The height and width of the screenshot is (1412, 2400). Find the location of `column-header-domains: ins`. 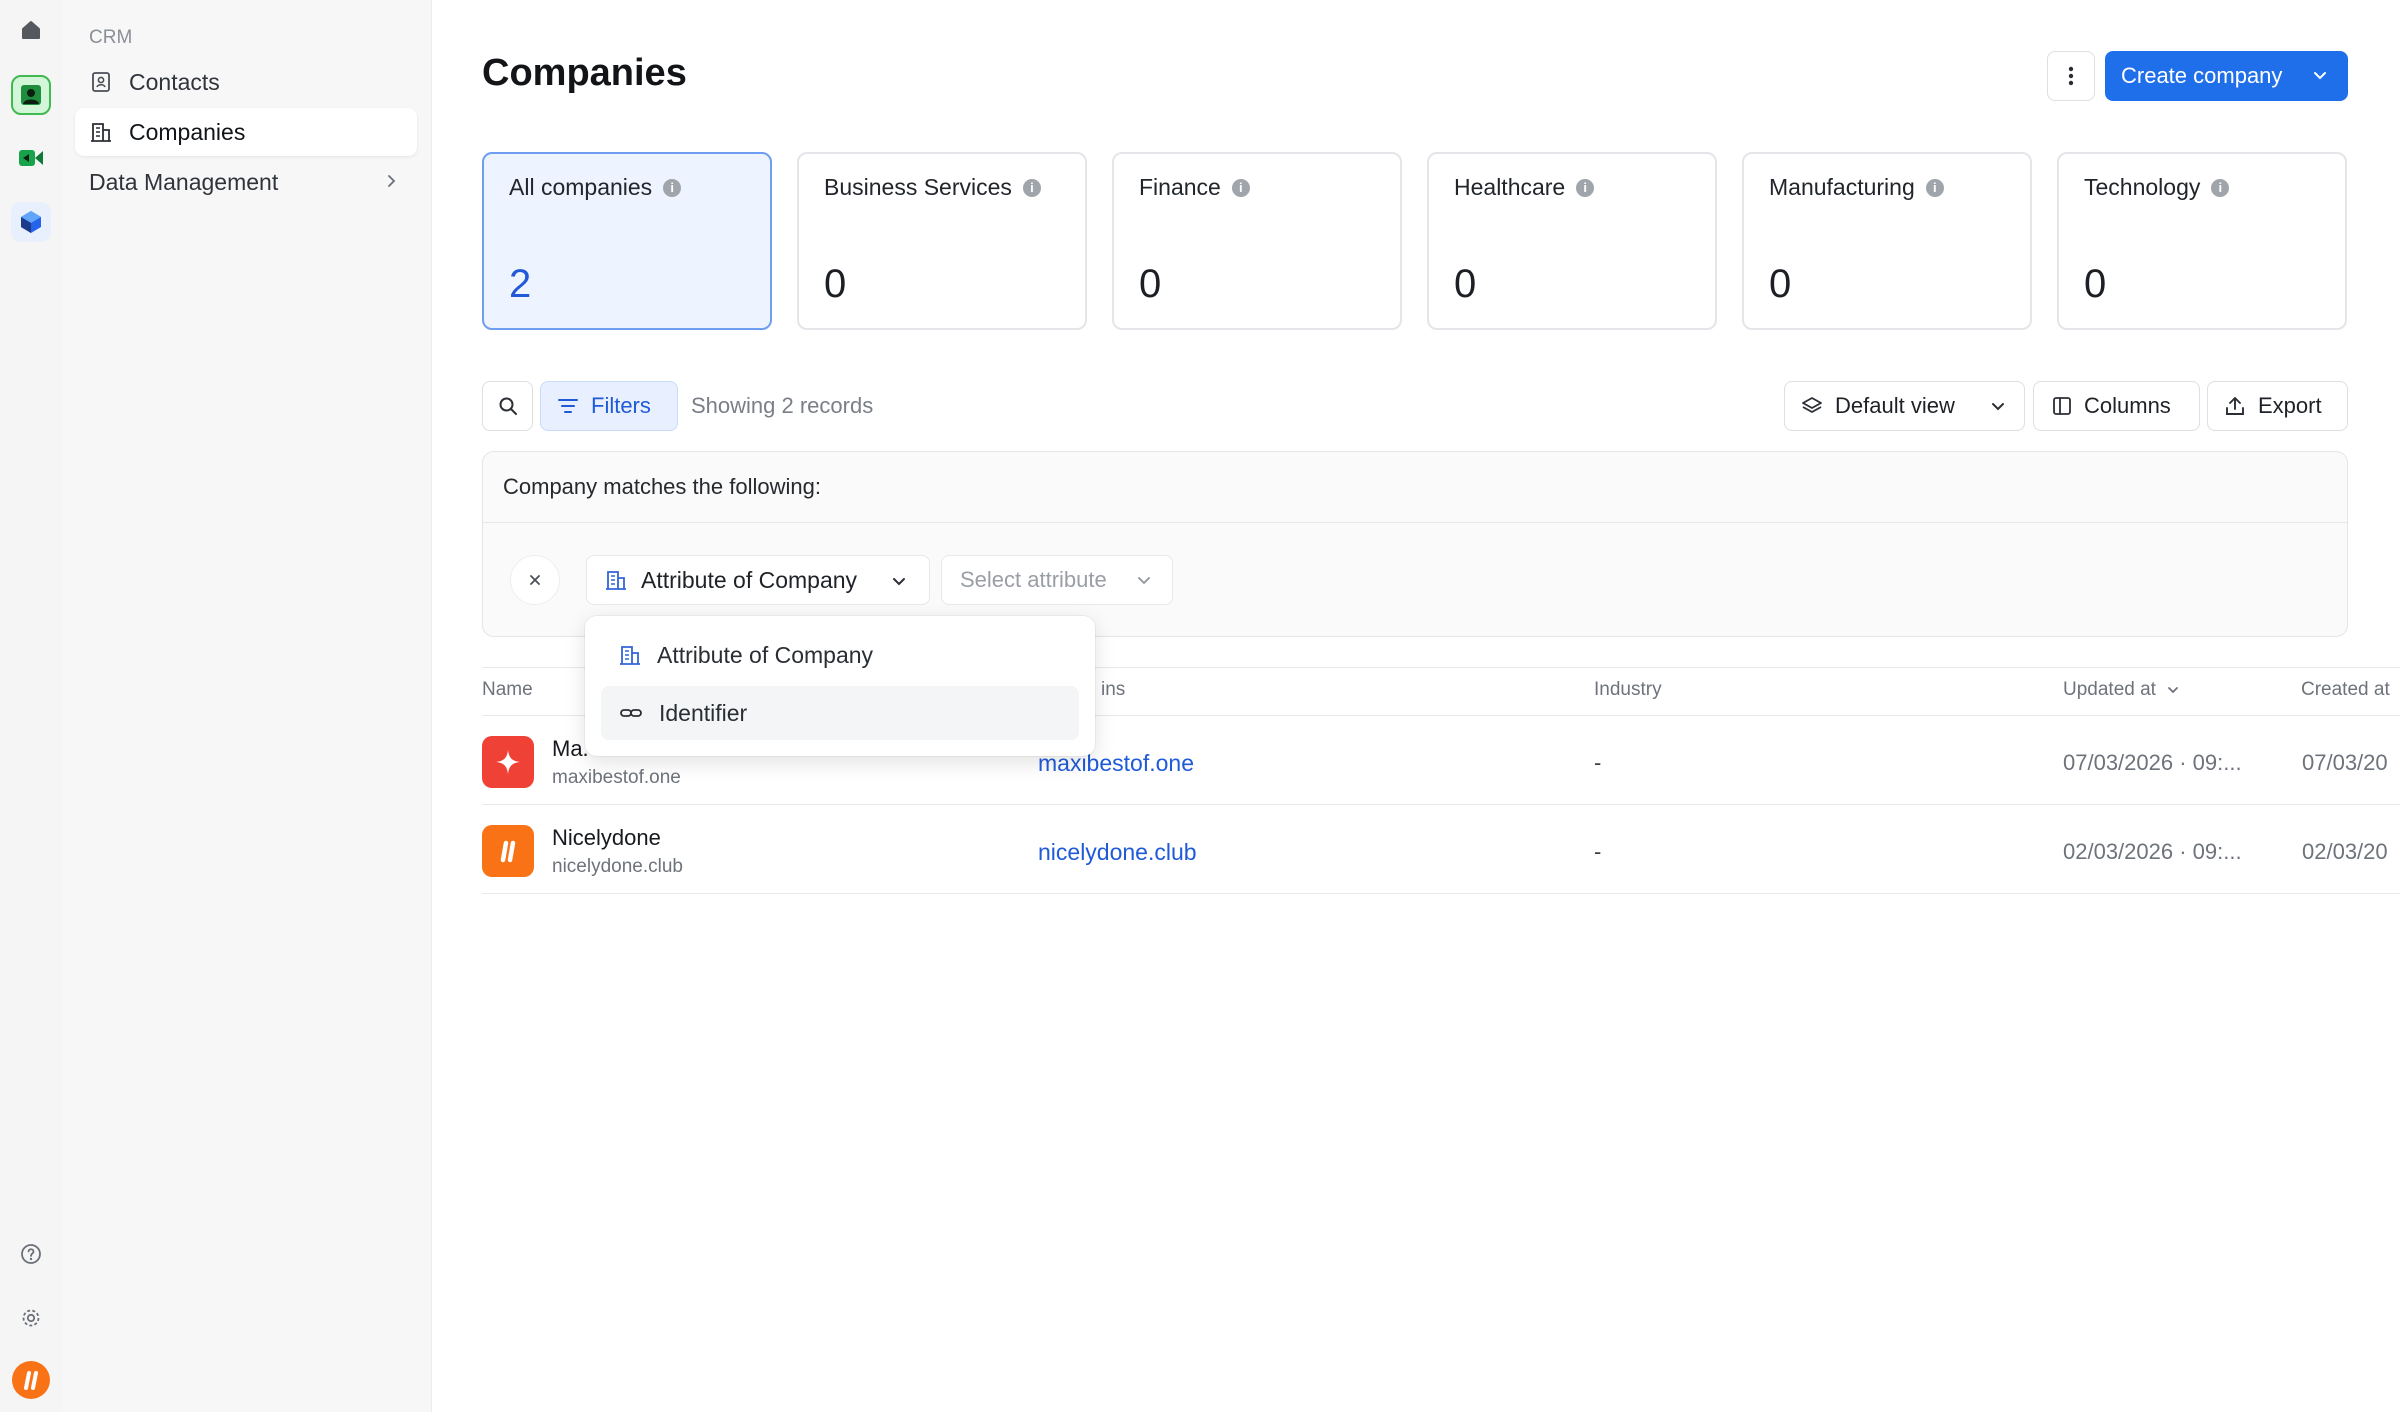

column-header-domains: ins is located at coordinates (1113, 690).